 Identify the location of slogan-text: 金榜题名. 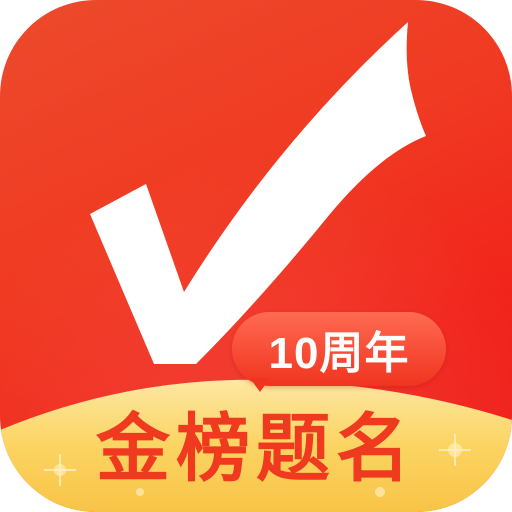
(256, 449).